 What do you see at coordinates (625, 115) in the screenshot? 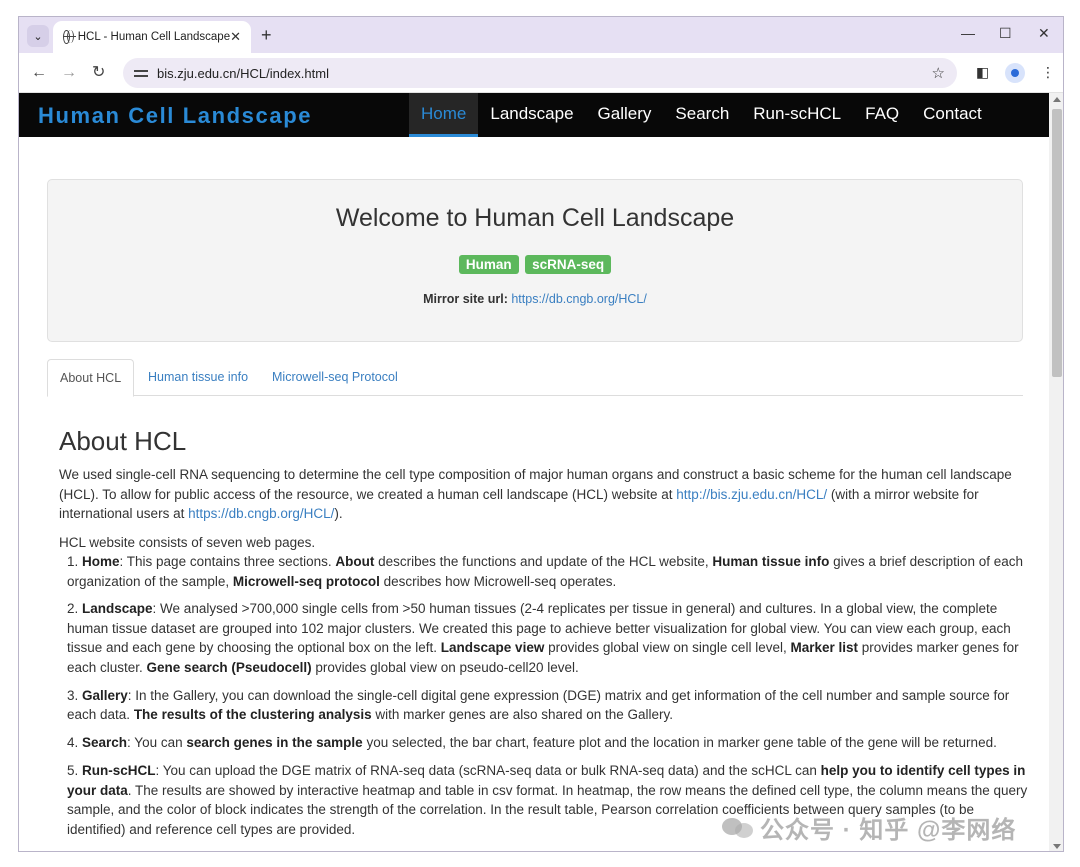
I see `nav-gallery: Gallery` at bounding box center [625, 115].